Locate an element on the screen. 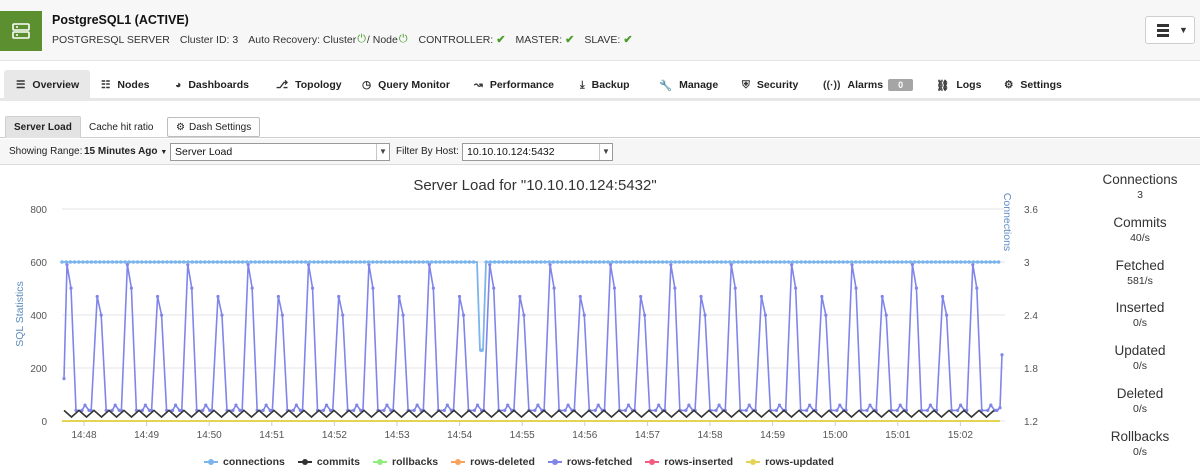 This screenshot has height=476, width=1200. tab-overview: ☰ Overview is located at coordinates (47, 85).